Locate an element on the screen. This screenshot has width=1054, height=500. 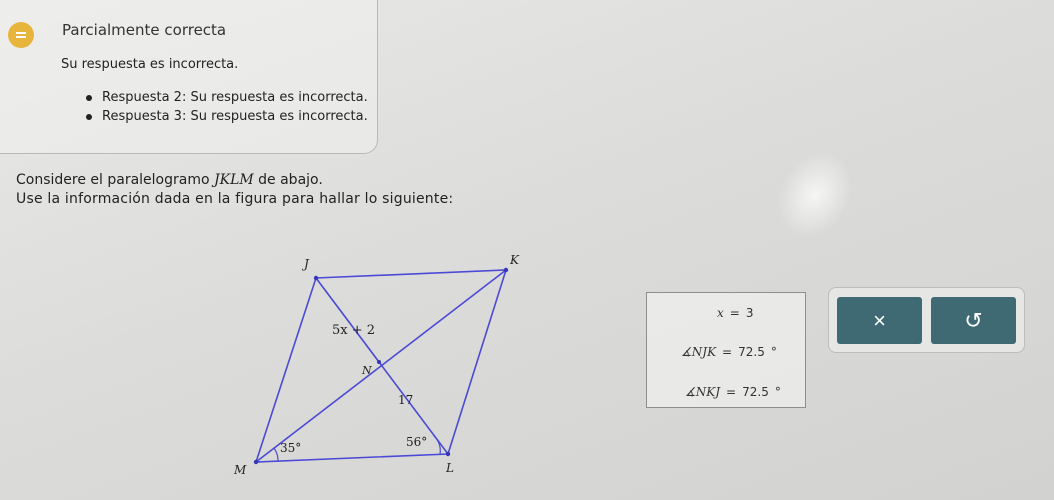
prompt-text-pre: Considere el paralelogramo is located at coordinates (115, 180).